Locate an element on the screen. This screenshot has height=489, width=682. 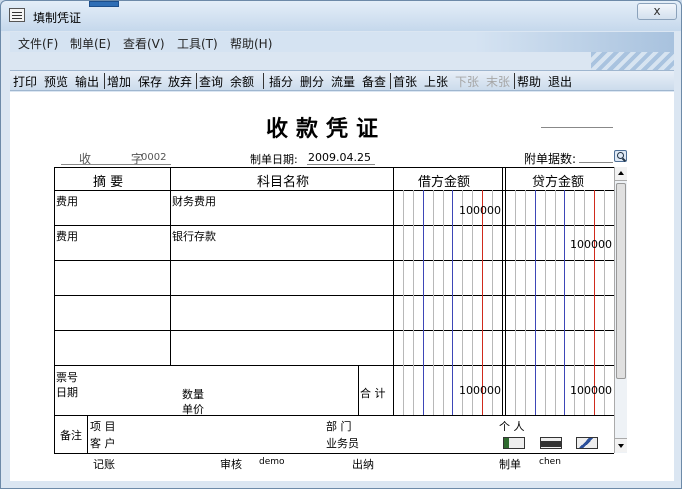
taskbar-tab is located at coordinates (104, 4).